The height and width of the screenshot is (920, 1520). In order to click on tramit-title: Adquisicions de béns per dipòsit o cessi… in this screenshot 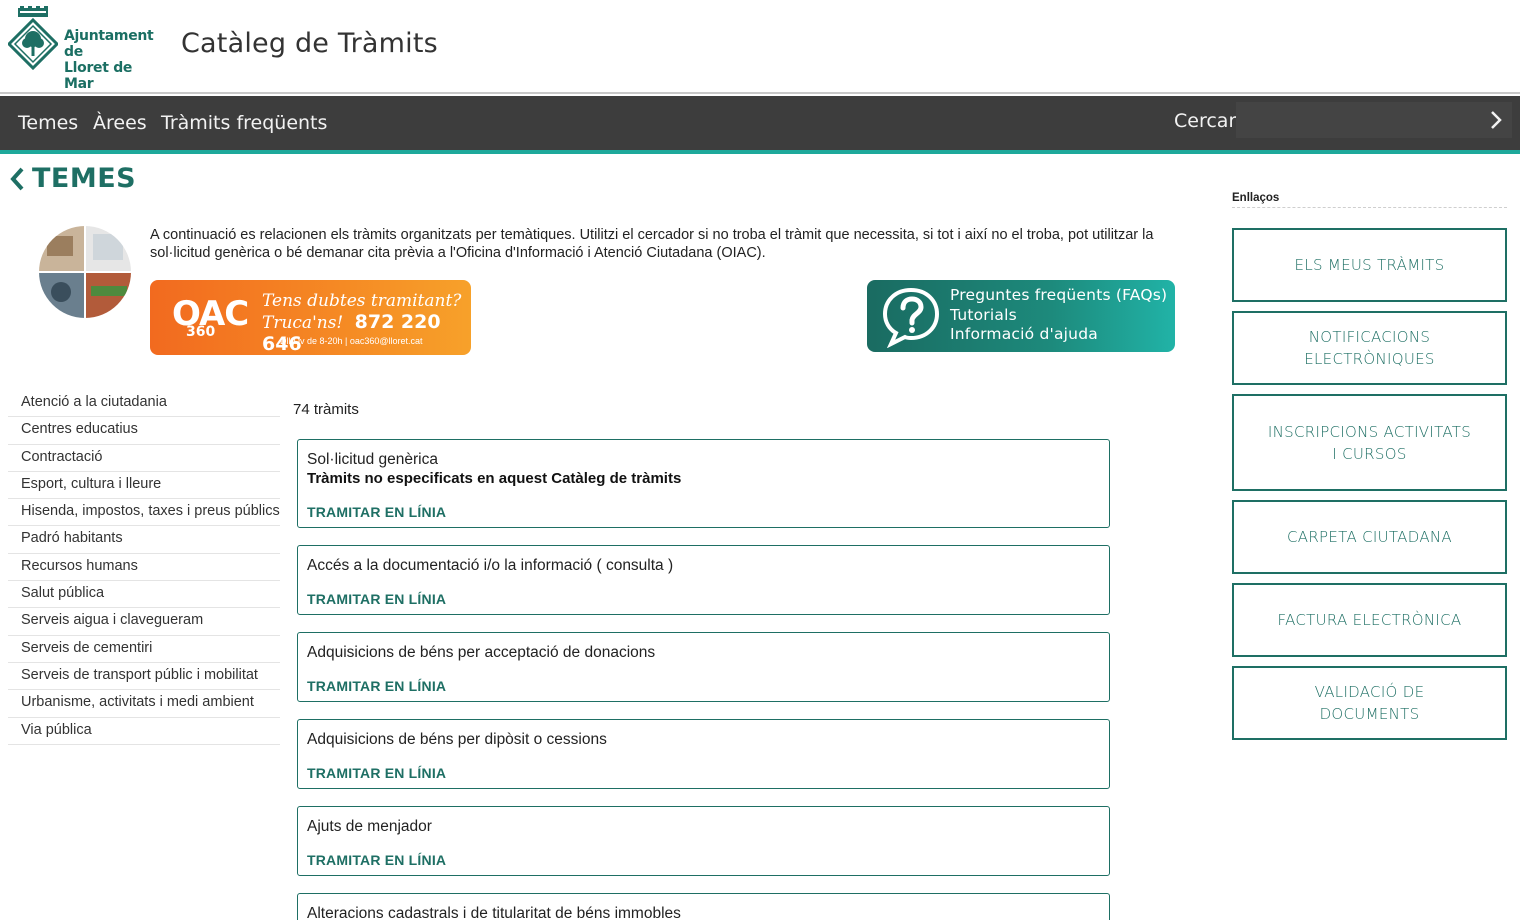, I will do `click(457, 739)`.